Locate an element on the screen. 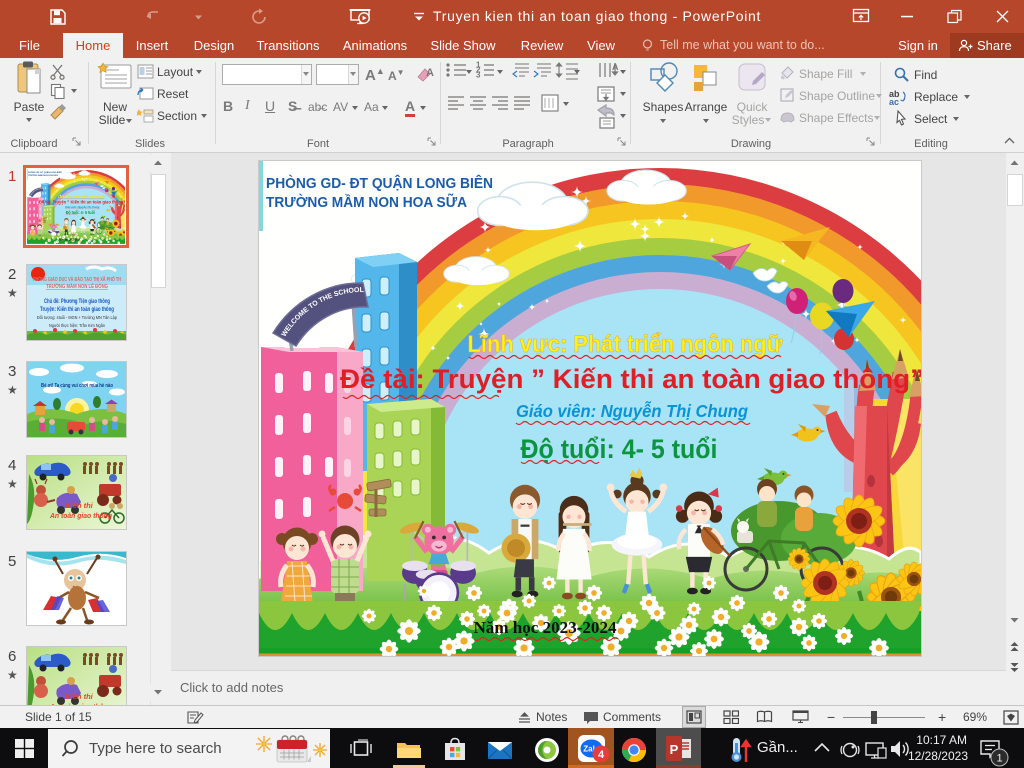  svg-text: Lĩnh vực: Phát triển ngôn ngữ is located at coordinates (626, 344).